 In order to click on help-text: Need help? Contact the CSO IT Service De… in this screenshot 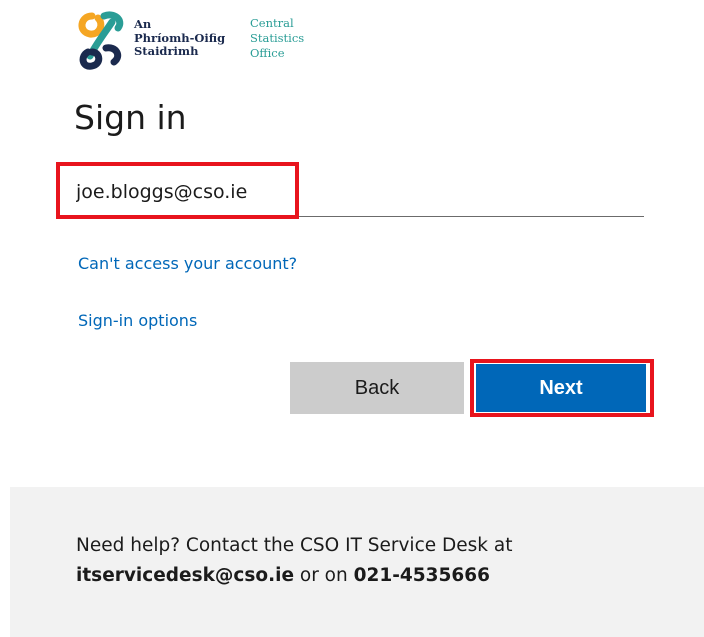, I will do `click(356, 561)`.